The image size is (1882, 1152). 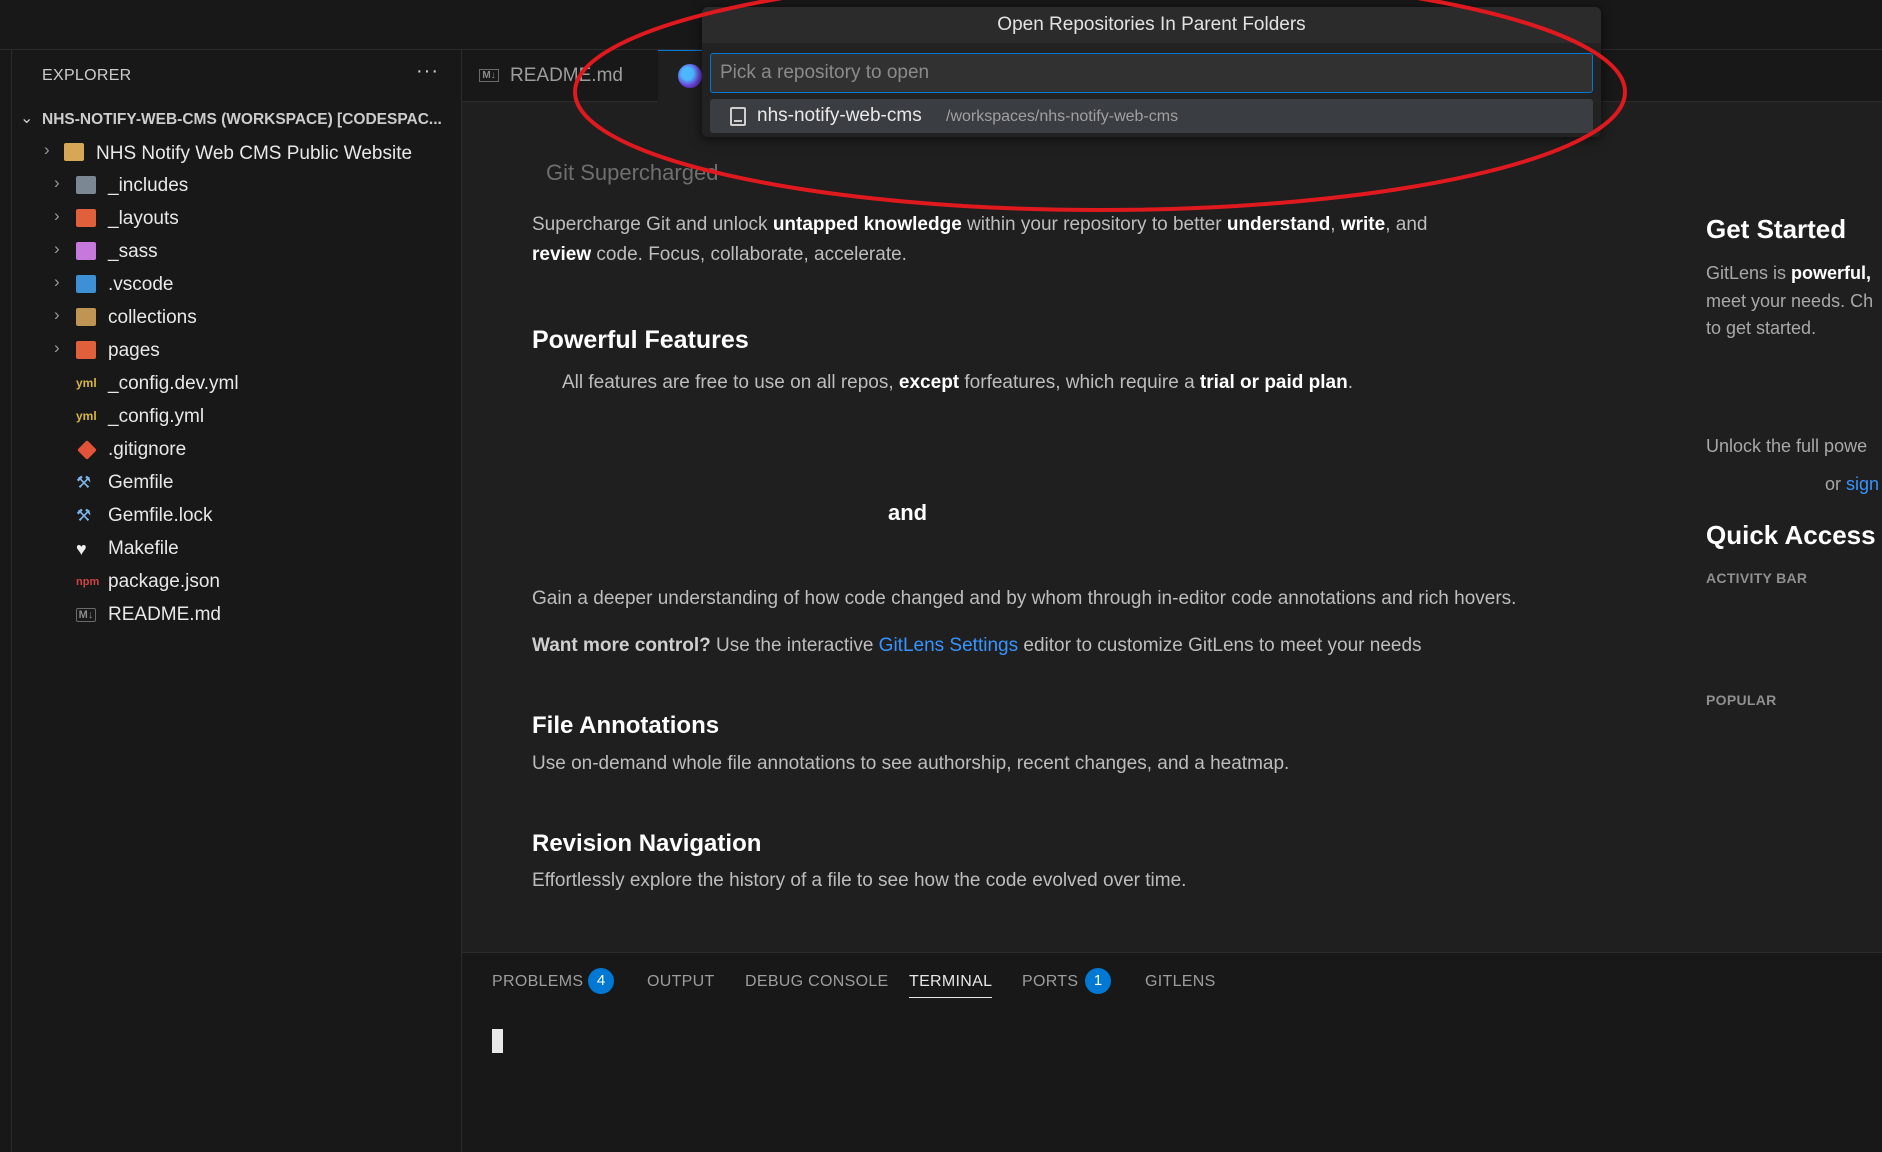 I want to click on tree-item-label: README.md, so click(x=164, y=614).